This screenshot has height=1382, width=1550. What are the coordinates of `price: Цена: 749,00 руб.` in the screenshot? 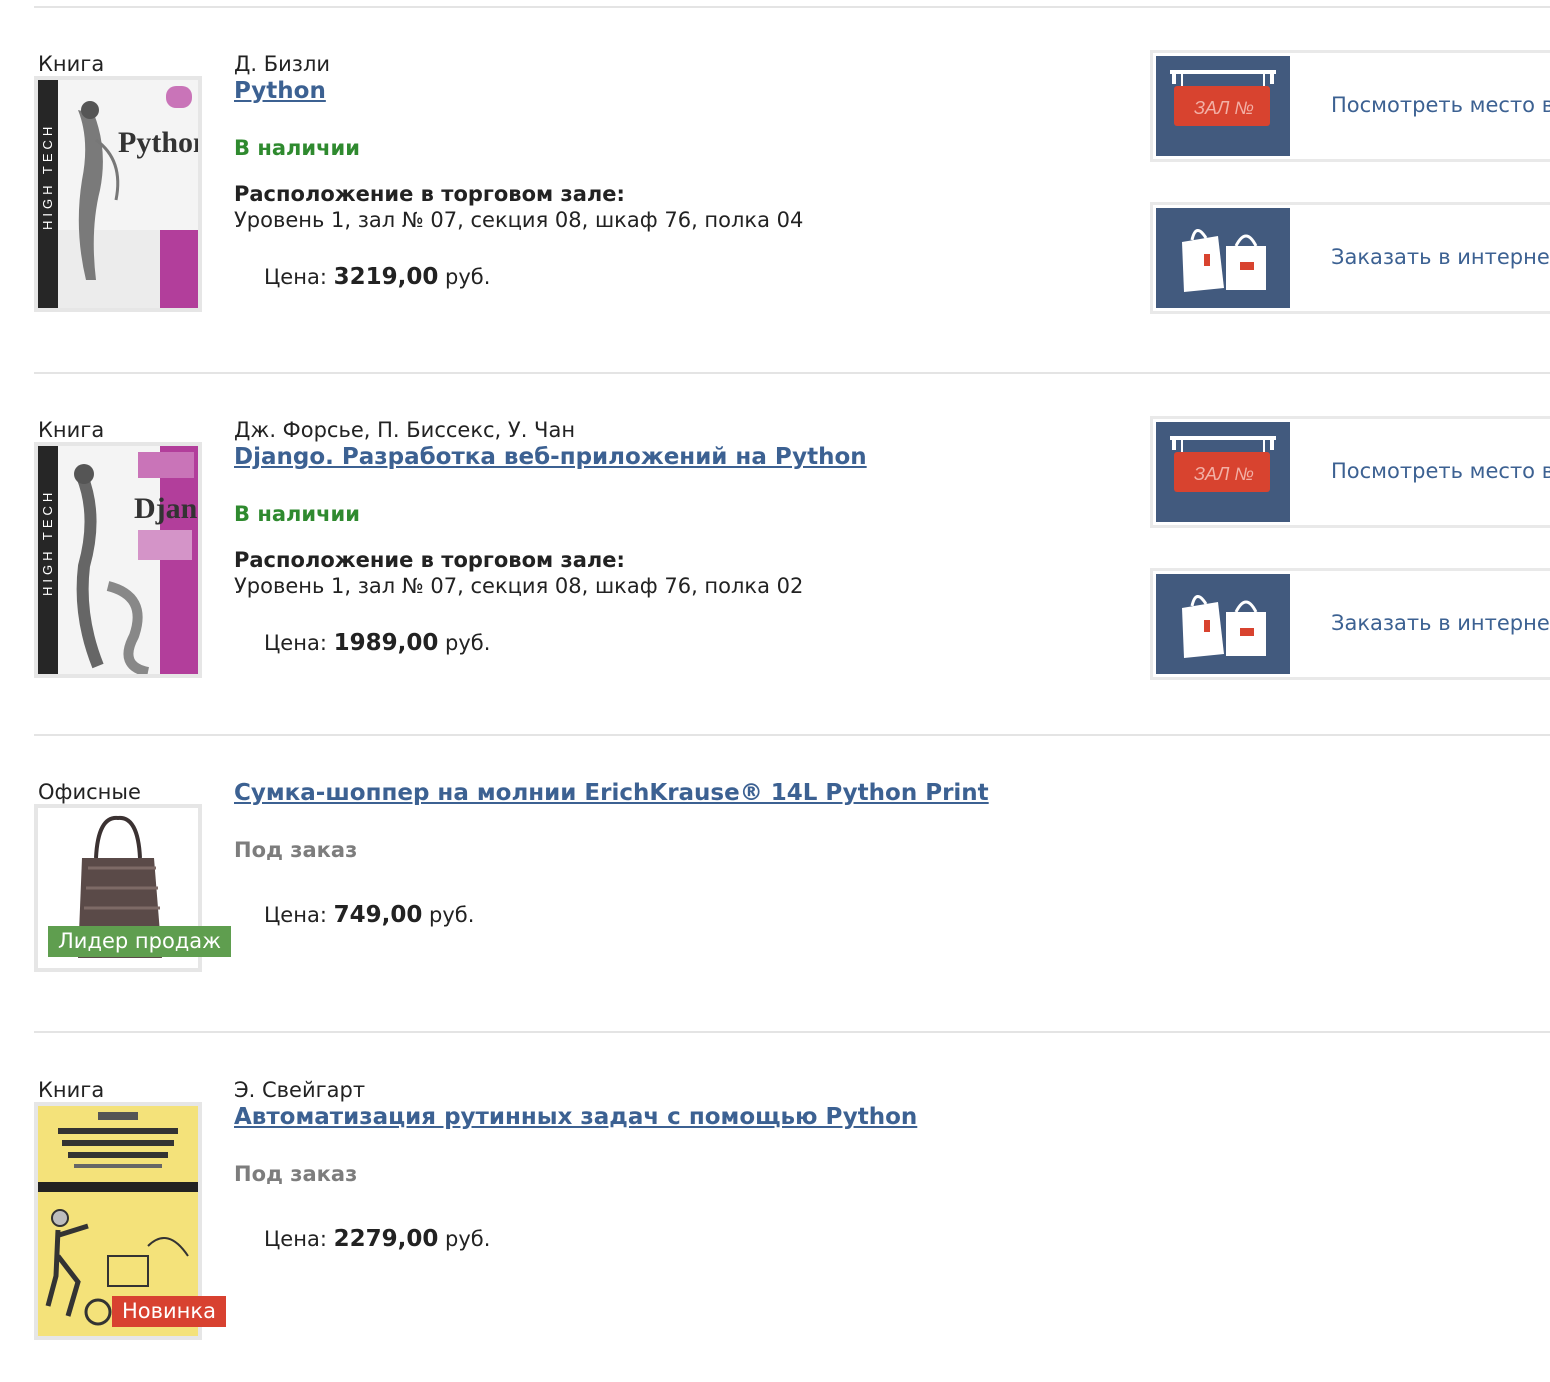 It's located at (369, 915).